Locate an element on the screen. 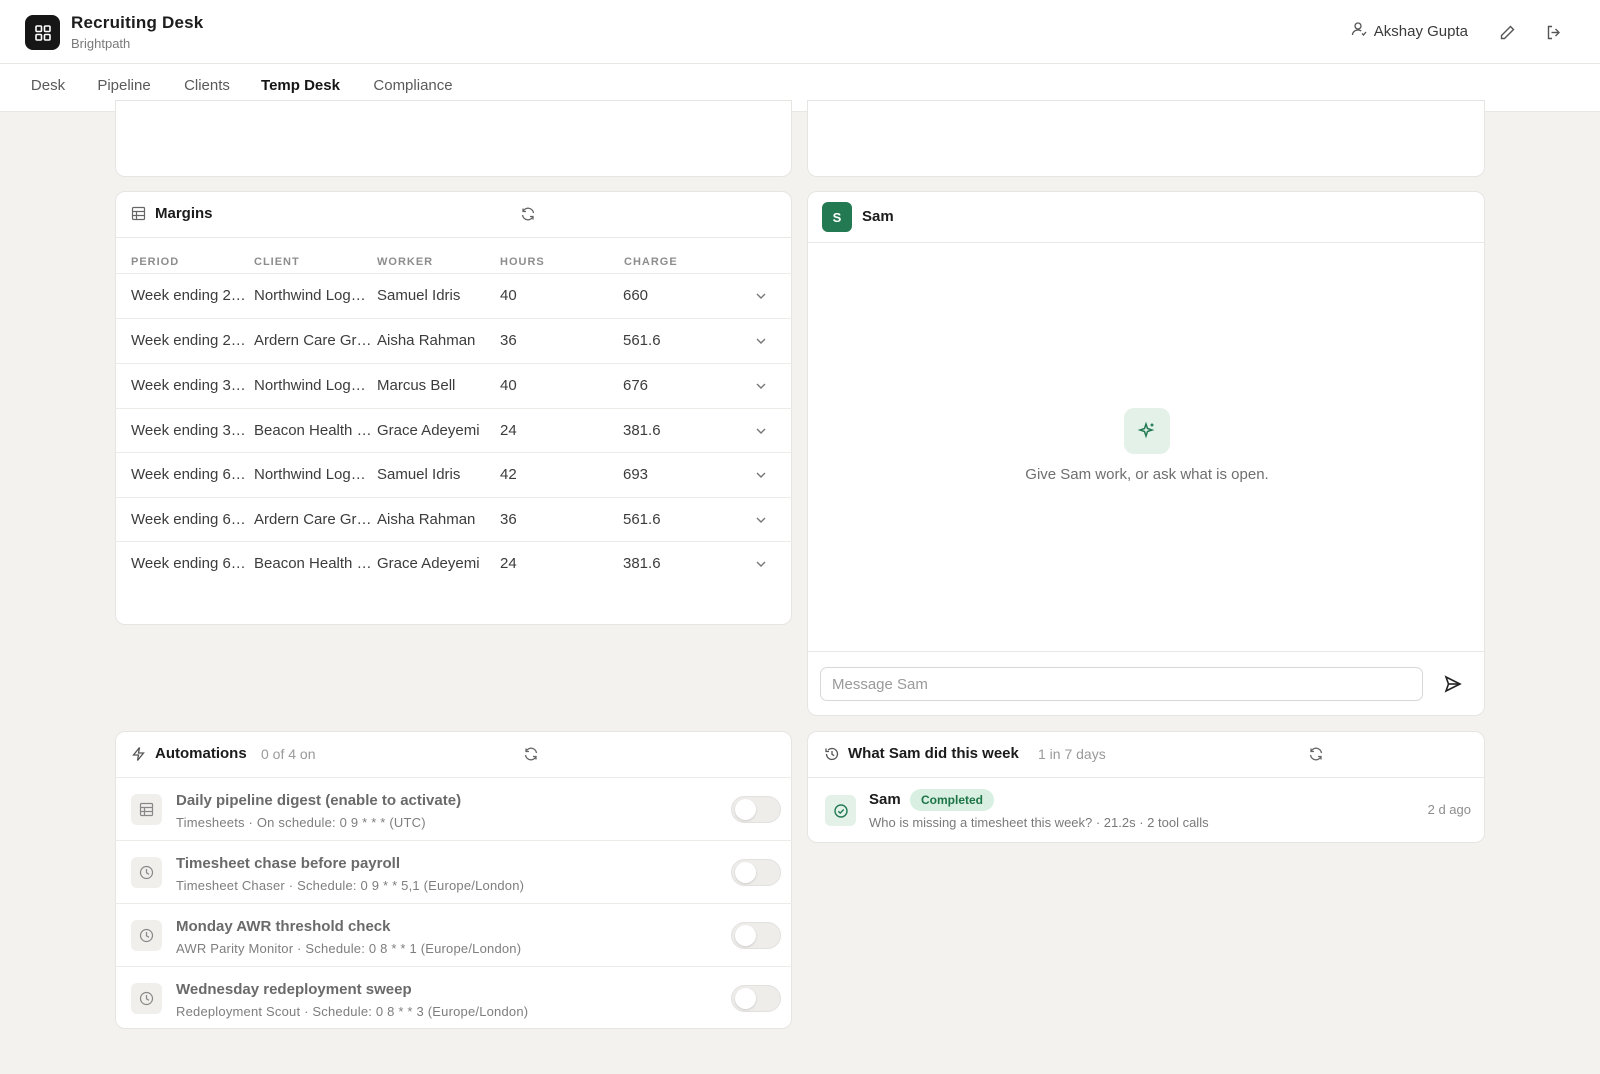 The height and width of the screenshot is (1074, 1600). automation-title: Timesheet chase before payroll is located at coordinates (288, 863).